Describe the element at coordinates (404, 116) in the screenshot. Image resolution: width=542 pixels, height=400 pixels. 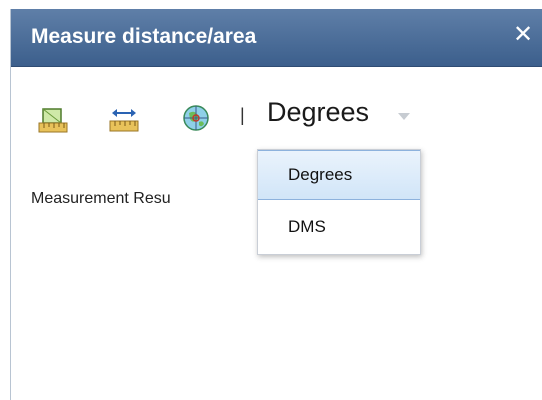
I see `chevron-down-icon` at that location.